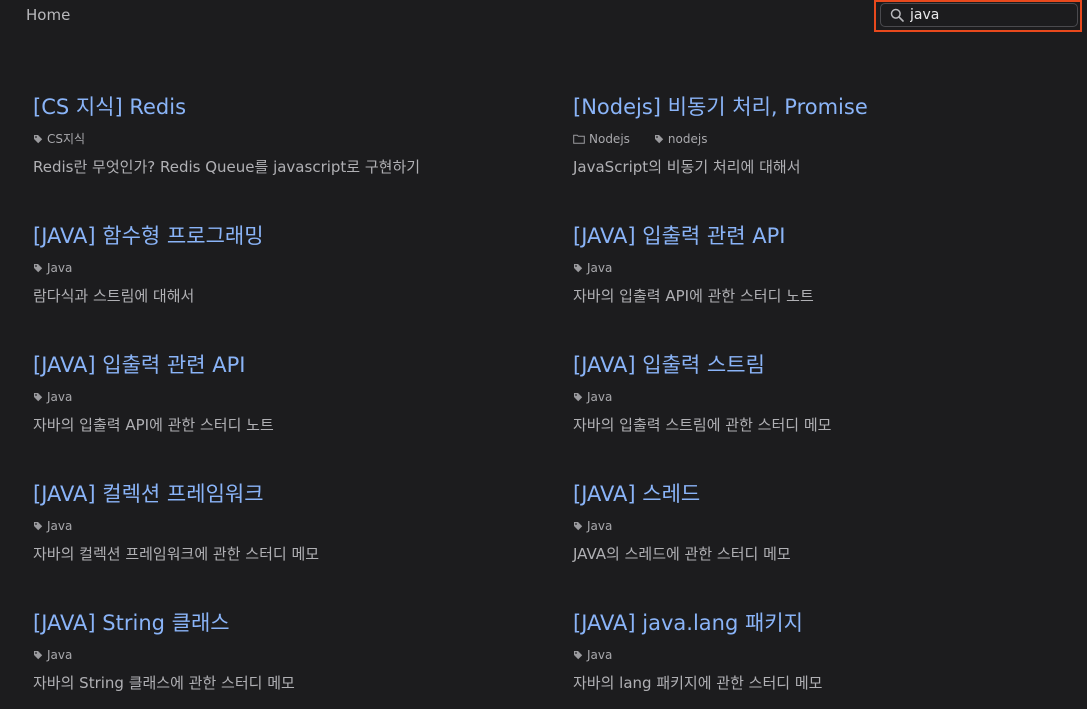 The height and width of the screenshot is (709, 1087). I want to click on post-title-link: [JAVA] String 클래스, so click(283, 623).